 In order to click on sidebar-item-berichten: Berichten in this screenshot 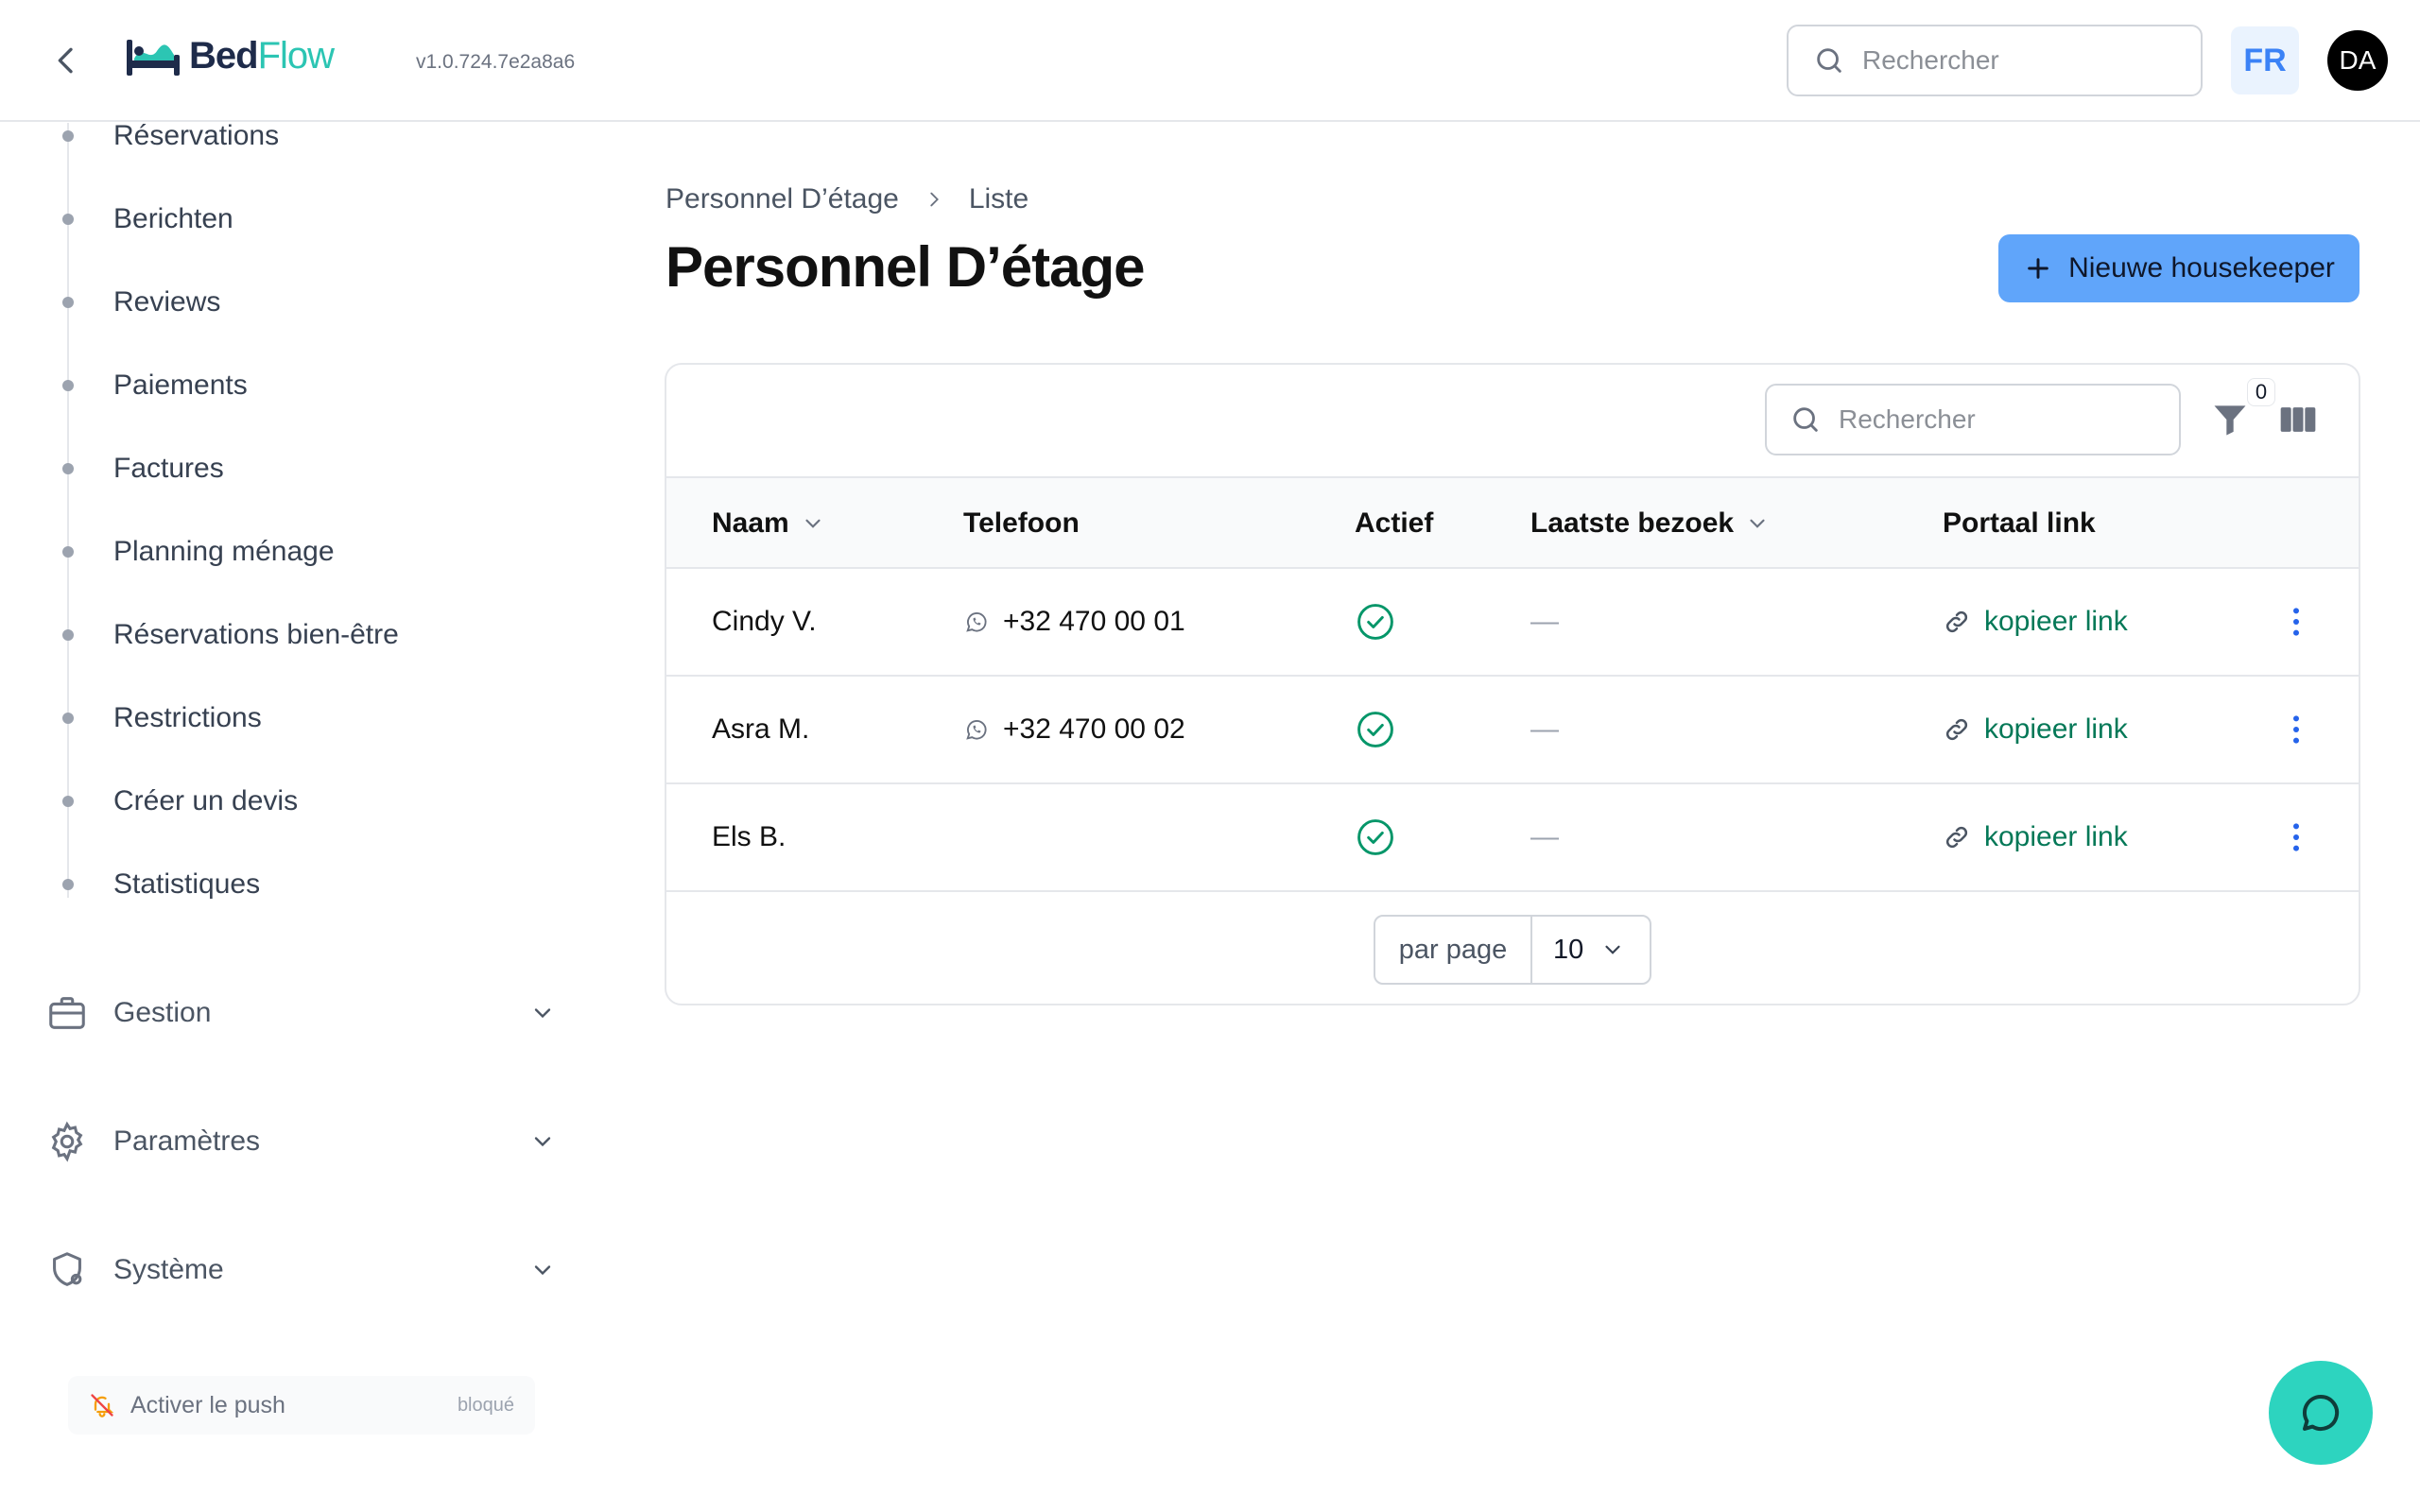, I will do `click(283, 219)`.